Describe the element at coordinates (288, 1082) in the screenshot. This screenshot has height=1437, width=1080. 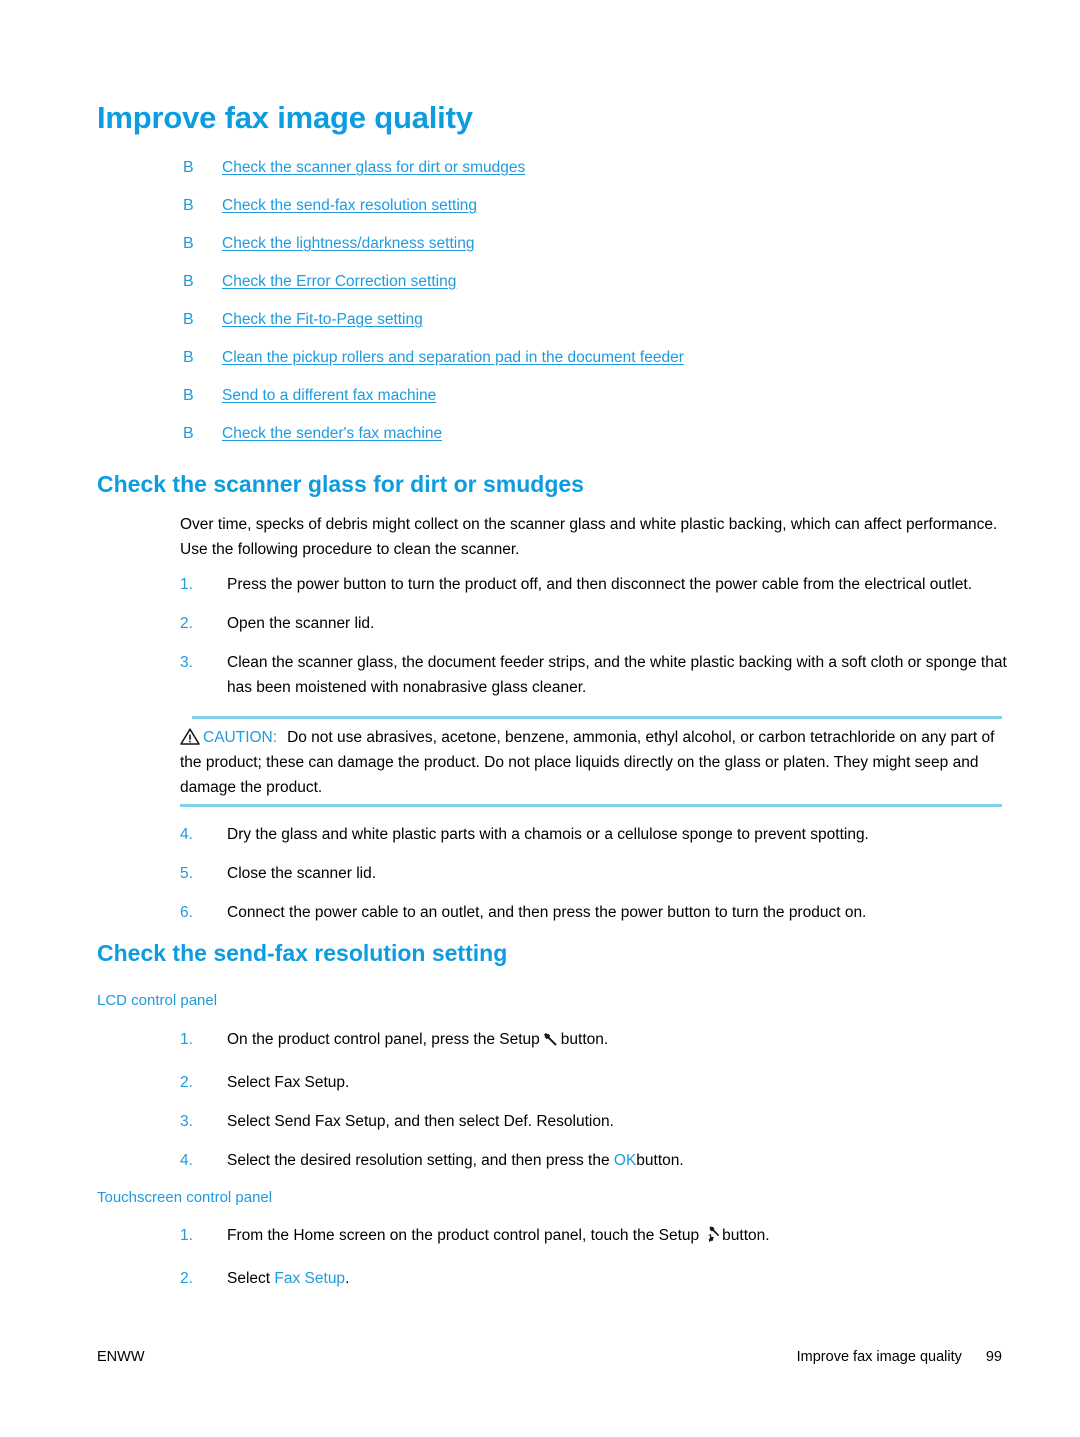
I see `step-text: Select Fax Setup.` at that location.